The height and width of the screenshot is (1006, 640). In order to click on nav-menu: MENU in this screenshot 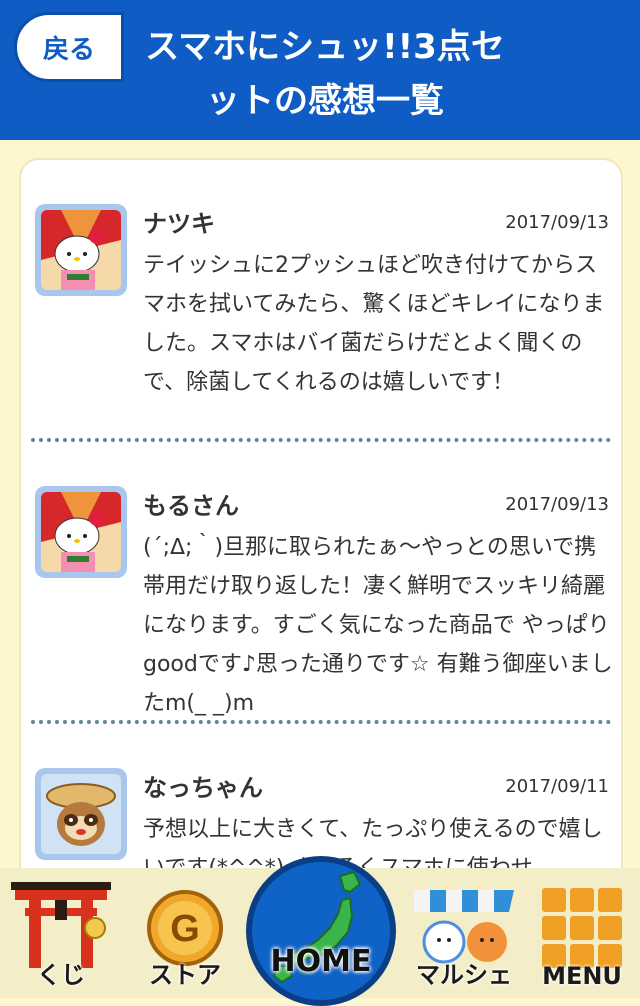, I will do `click(582, 933)`.